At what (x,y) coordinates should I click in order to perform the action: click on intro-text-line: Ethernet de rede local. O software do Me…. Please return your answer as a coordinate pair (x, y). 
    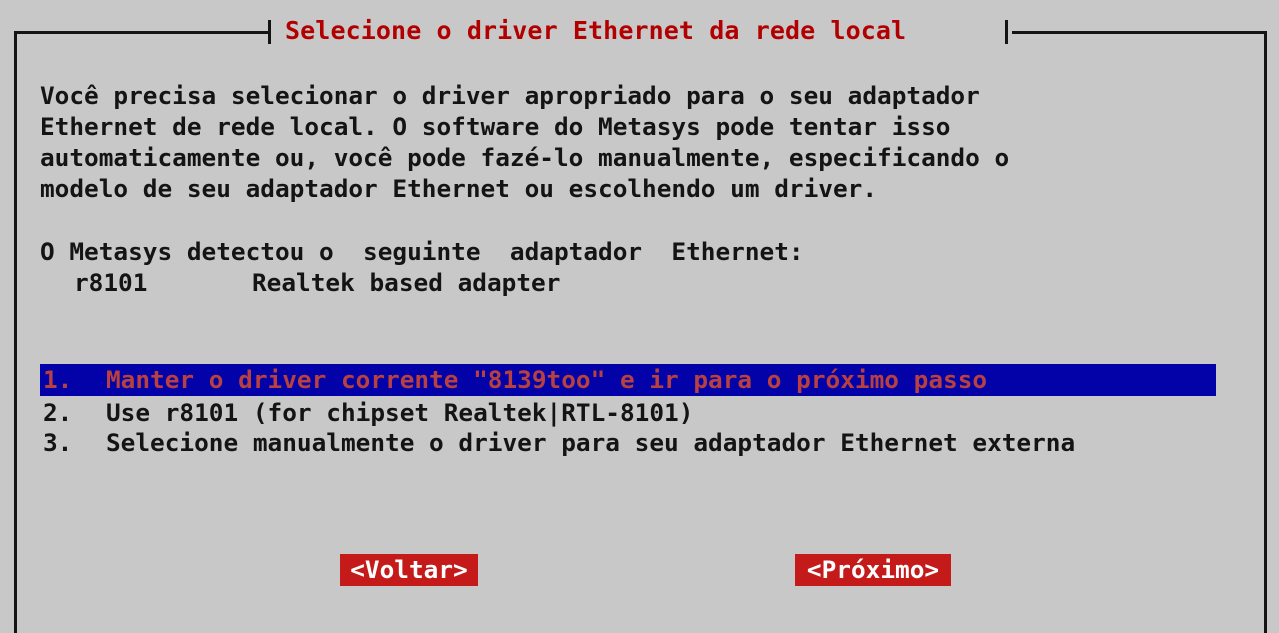
    Looking at the image, I should click on (495, 126).